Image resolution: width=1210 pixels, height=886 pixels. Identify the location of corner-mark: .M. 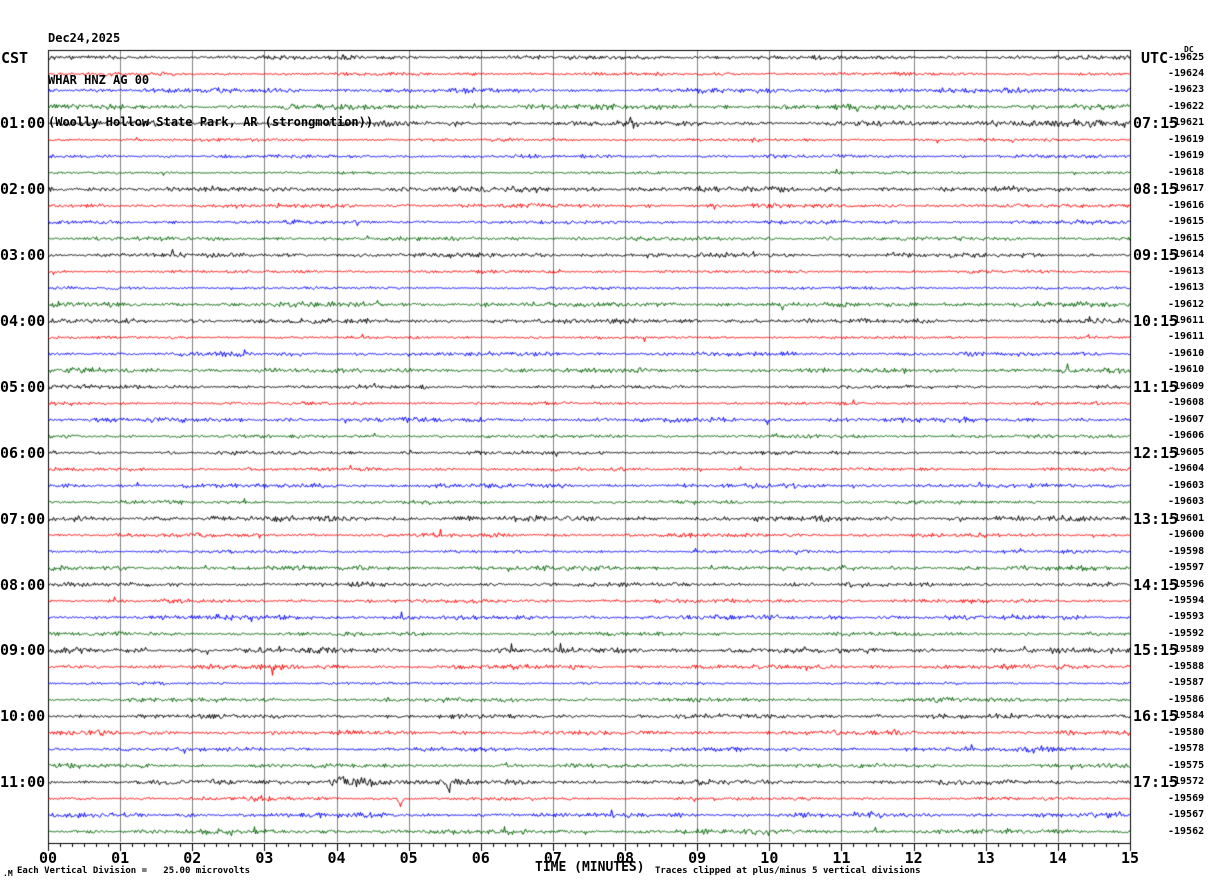
(8, 873).